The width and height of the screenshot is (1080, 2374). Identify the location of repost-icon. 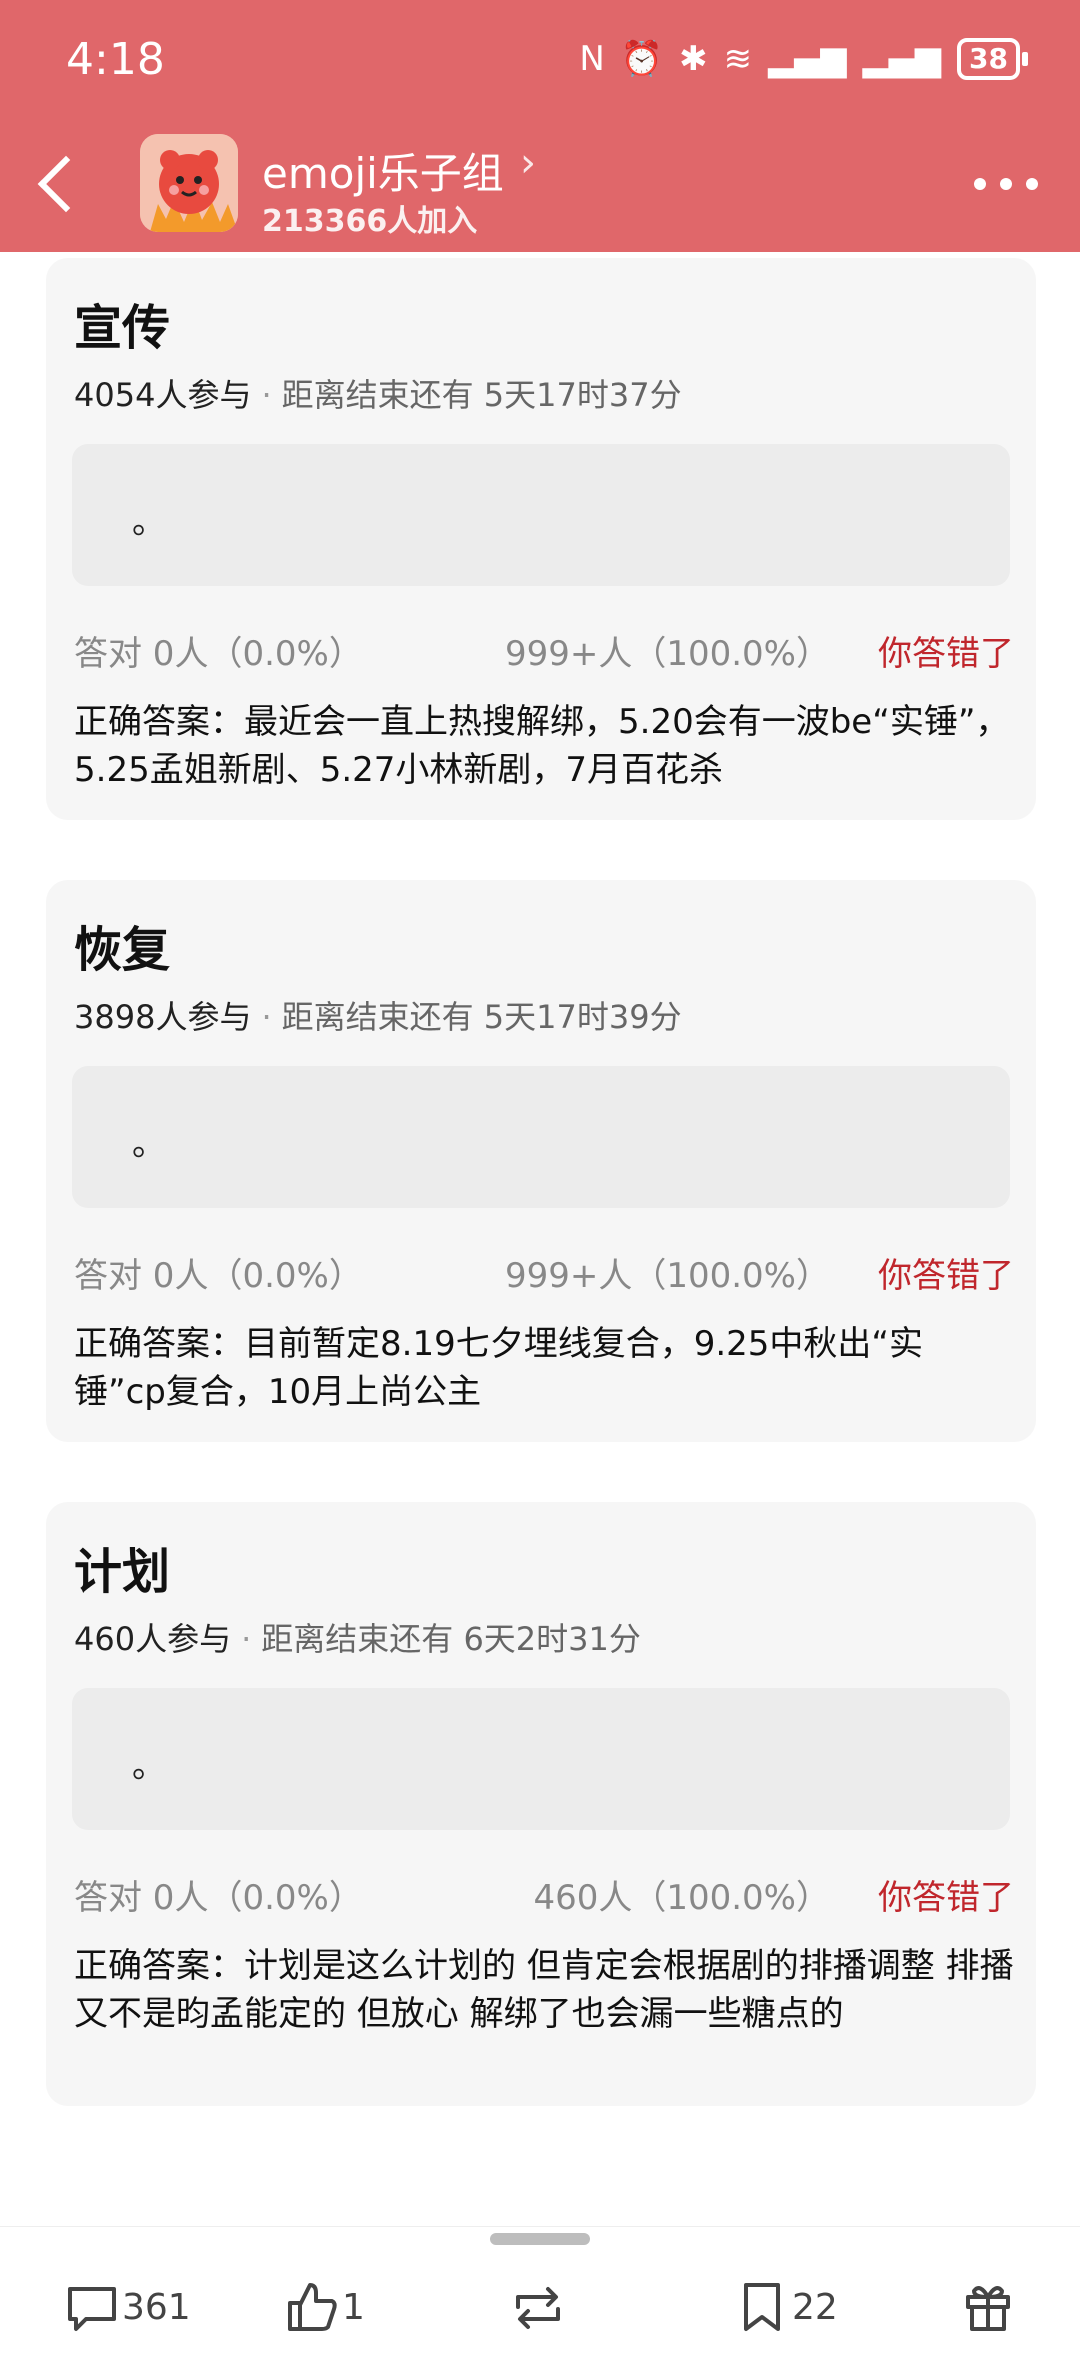
(538, 2308).